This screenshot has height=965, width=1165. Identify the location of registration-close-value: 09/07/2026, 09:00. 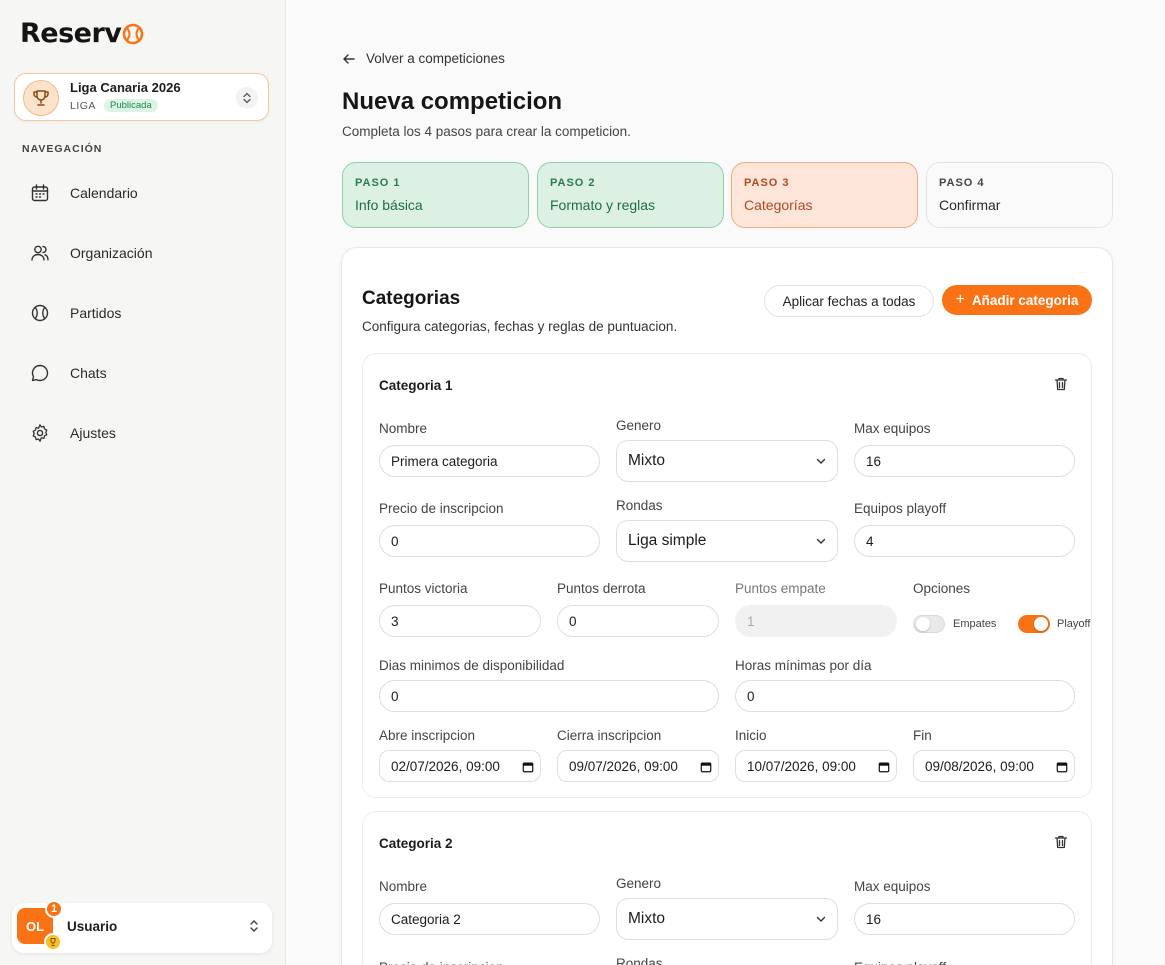
(623, 766).